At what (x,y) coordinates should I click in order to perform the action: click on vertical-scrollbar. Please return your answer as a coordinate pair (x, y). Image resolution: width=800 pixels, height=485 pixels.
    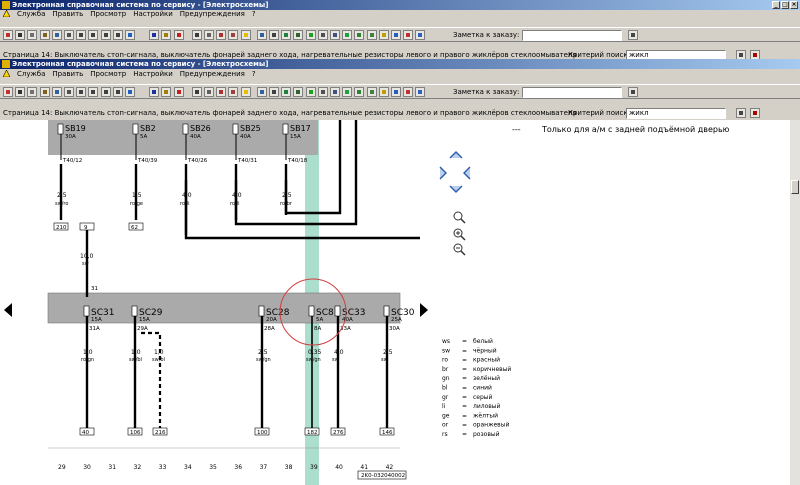
    Looking at the image, I should click on (795, 302).